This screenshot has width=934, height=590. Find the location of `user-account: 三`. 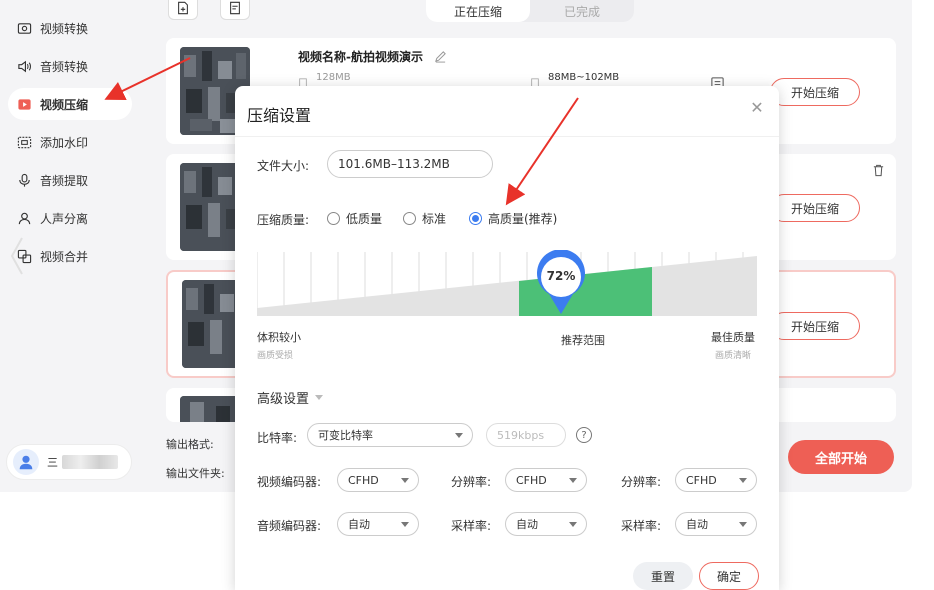

user-account: 三 is located at coordinates (69, 462).